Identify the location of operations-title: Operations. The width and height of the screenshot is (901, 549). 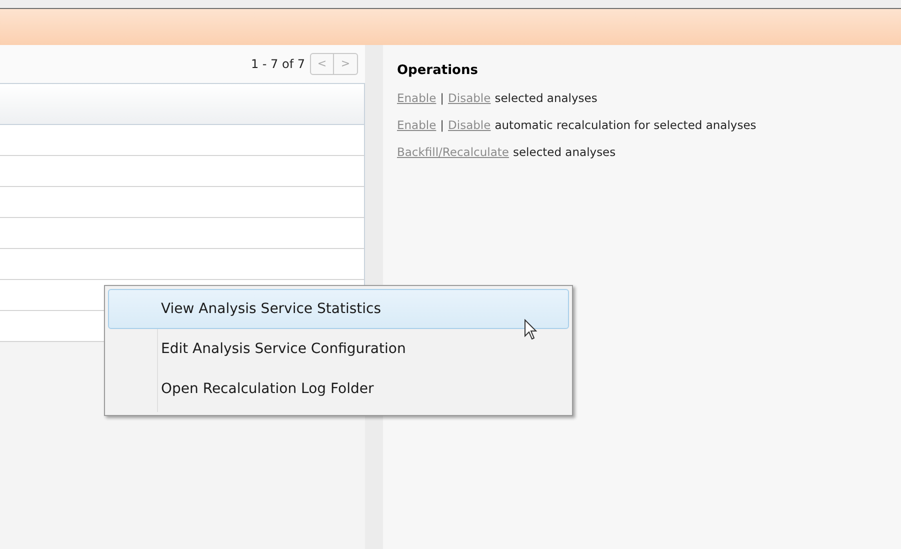
(438, 71).